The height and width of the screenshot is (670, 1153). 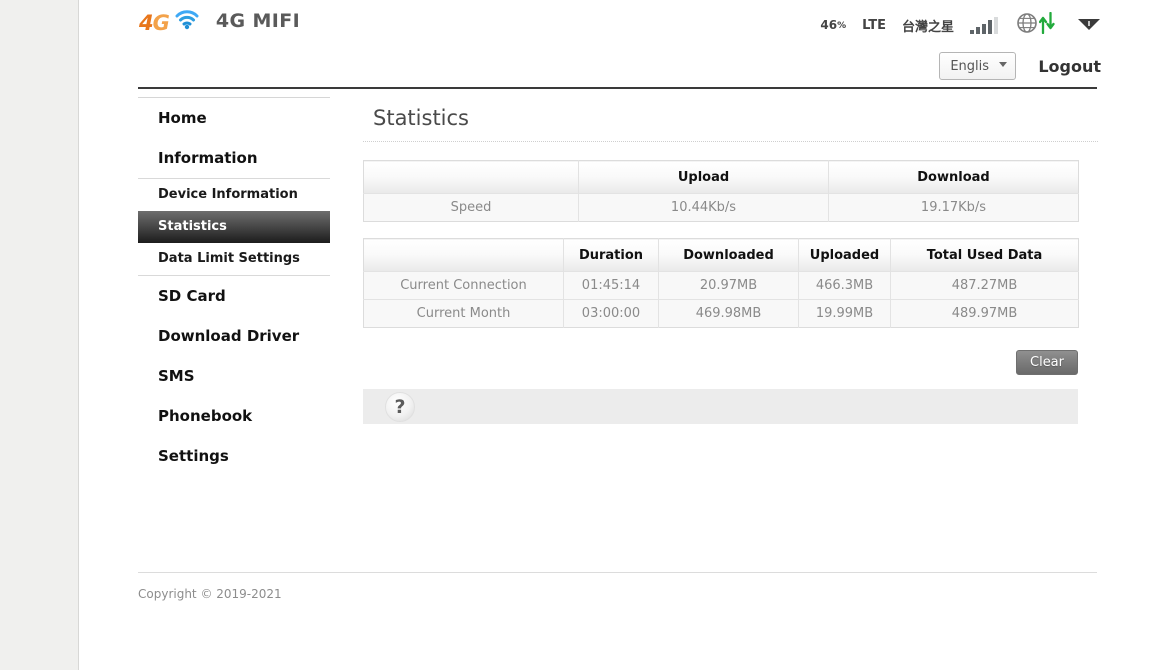 What do you see at coordinates (960, 24) in the screenshot?
I see `status-bar: 46% LTE 台灣之星` at bounding box center [960, 24].